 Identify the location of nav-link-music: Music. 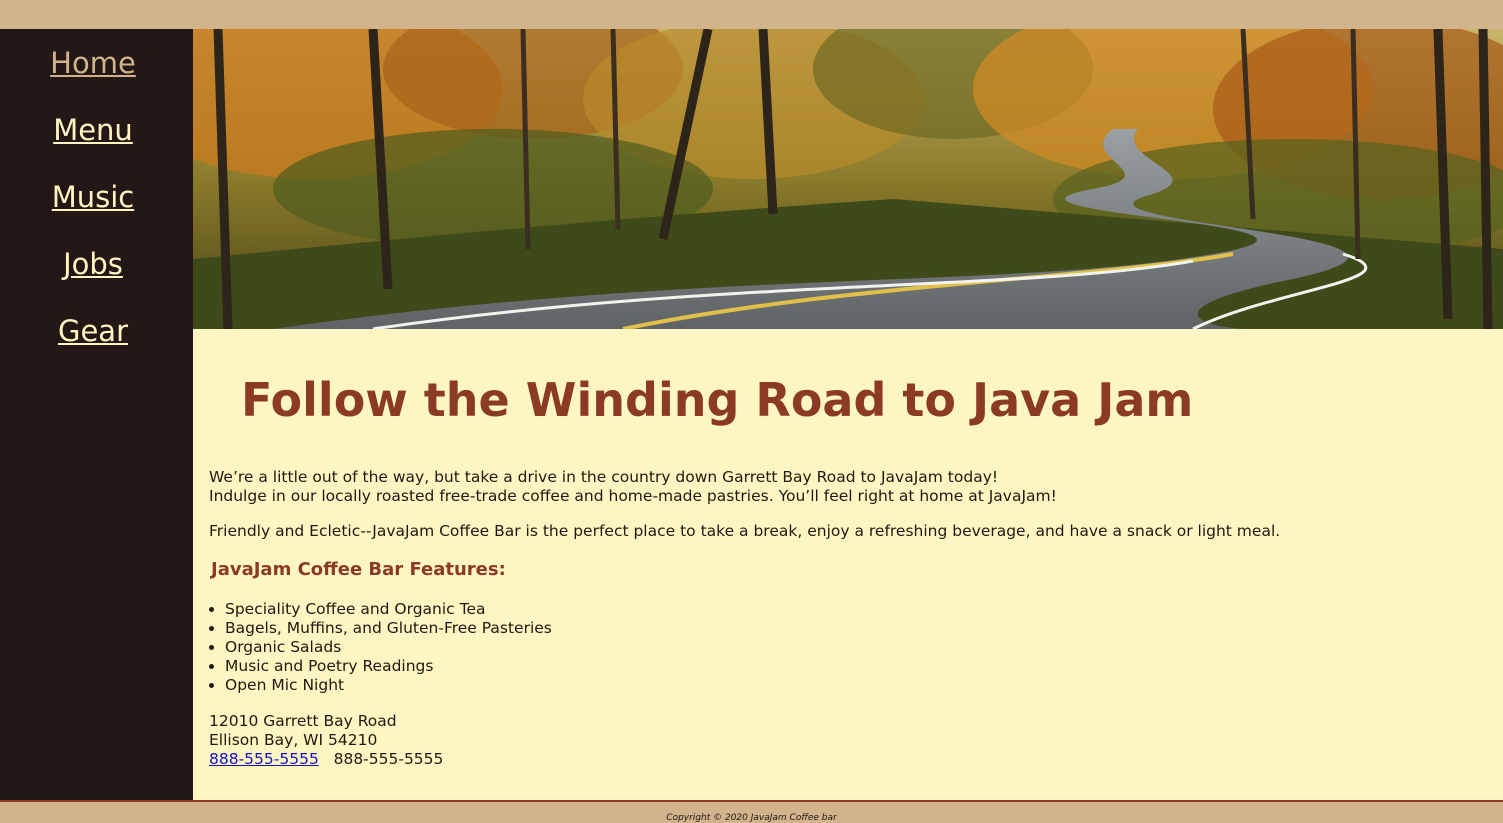
(93, 197).